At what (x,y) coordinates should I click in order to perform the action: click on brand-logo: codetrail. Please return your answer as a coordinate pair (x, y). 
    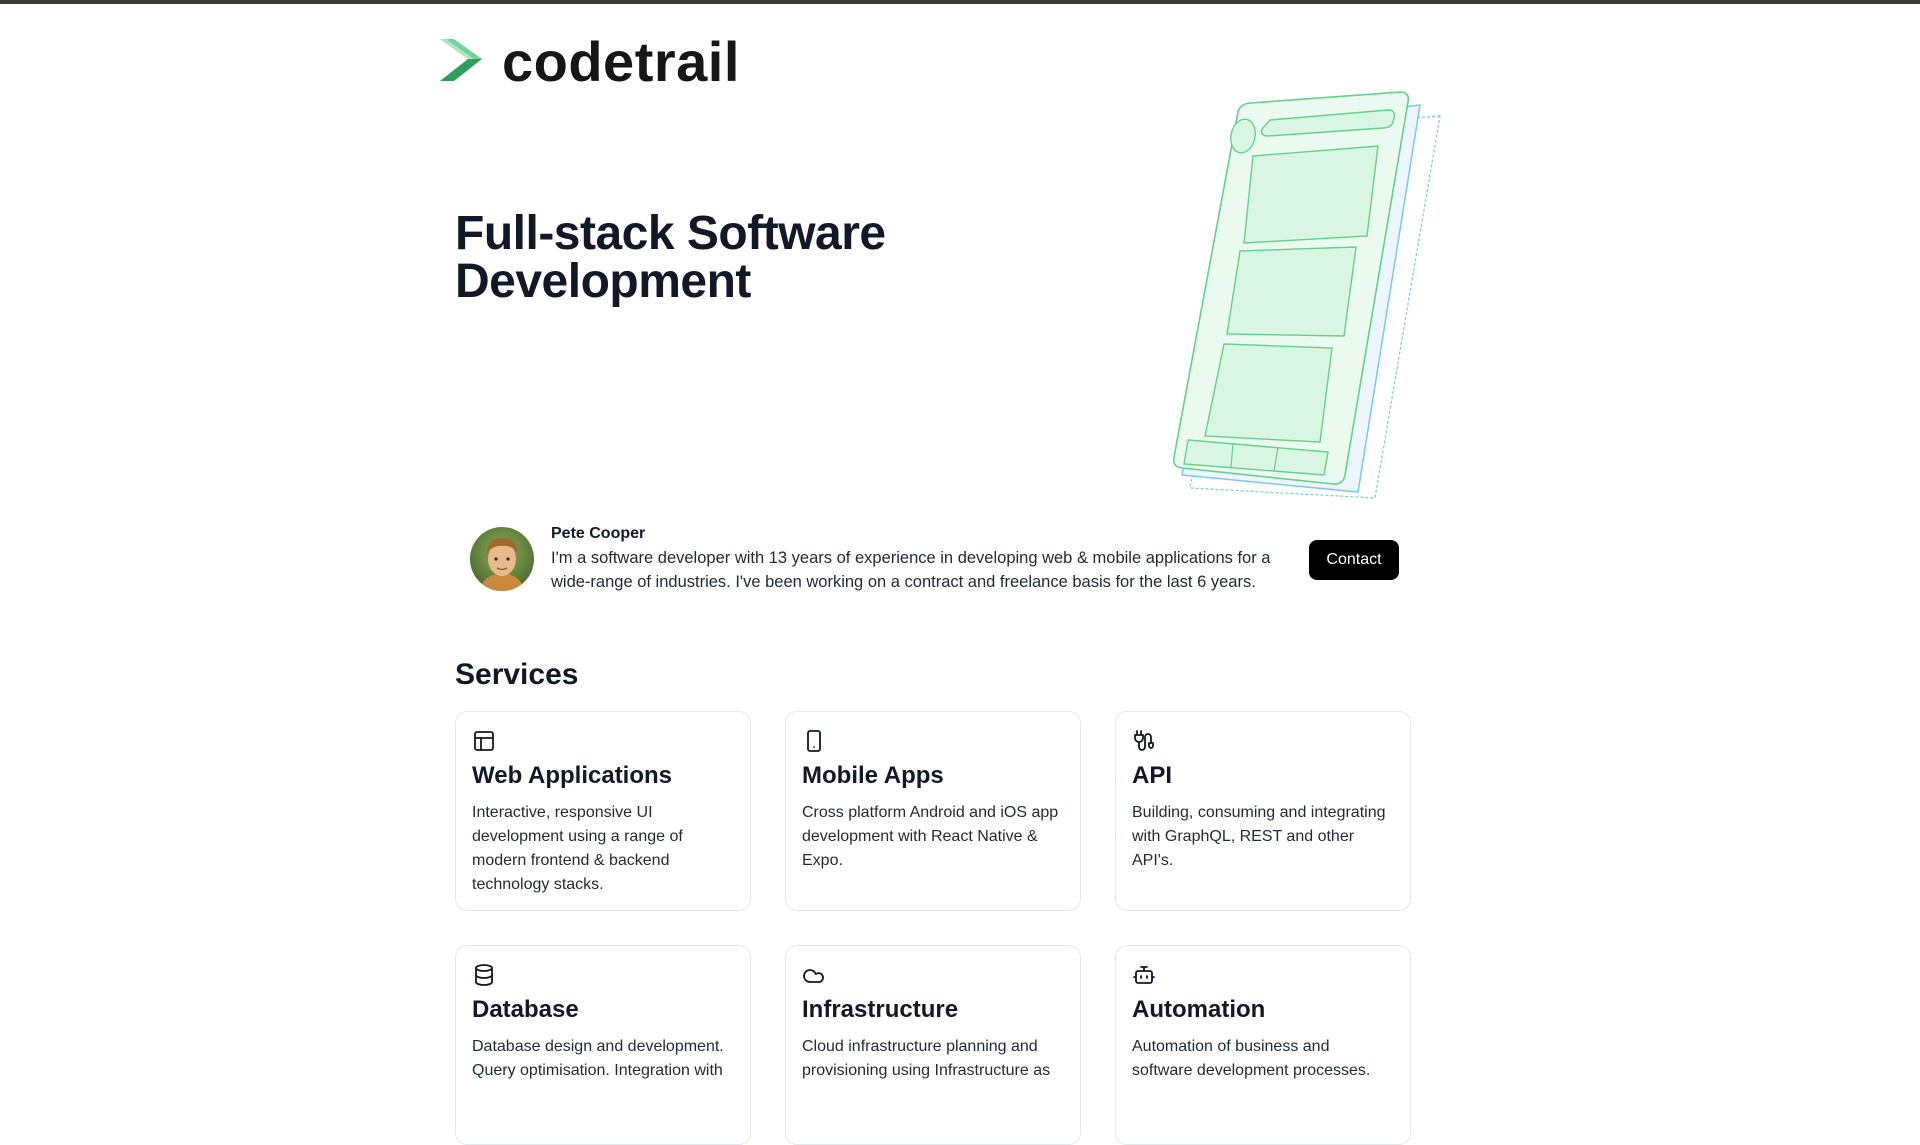
    Looking at the image, I should click on (589, 62).